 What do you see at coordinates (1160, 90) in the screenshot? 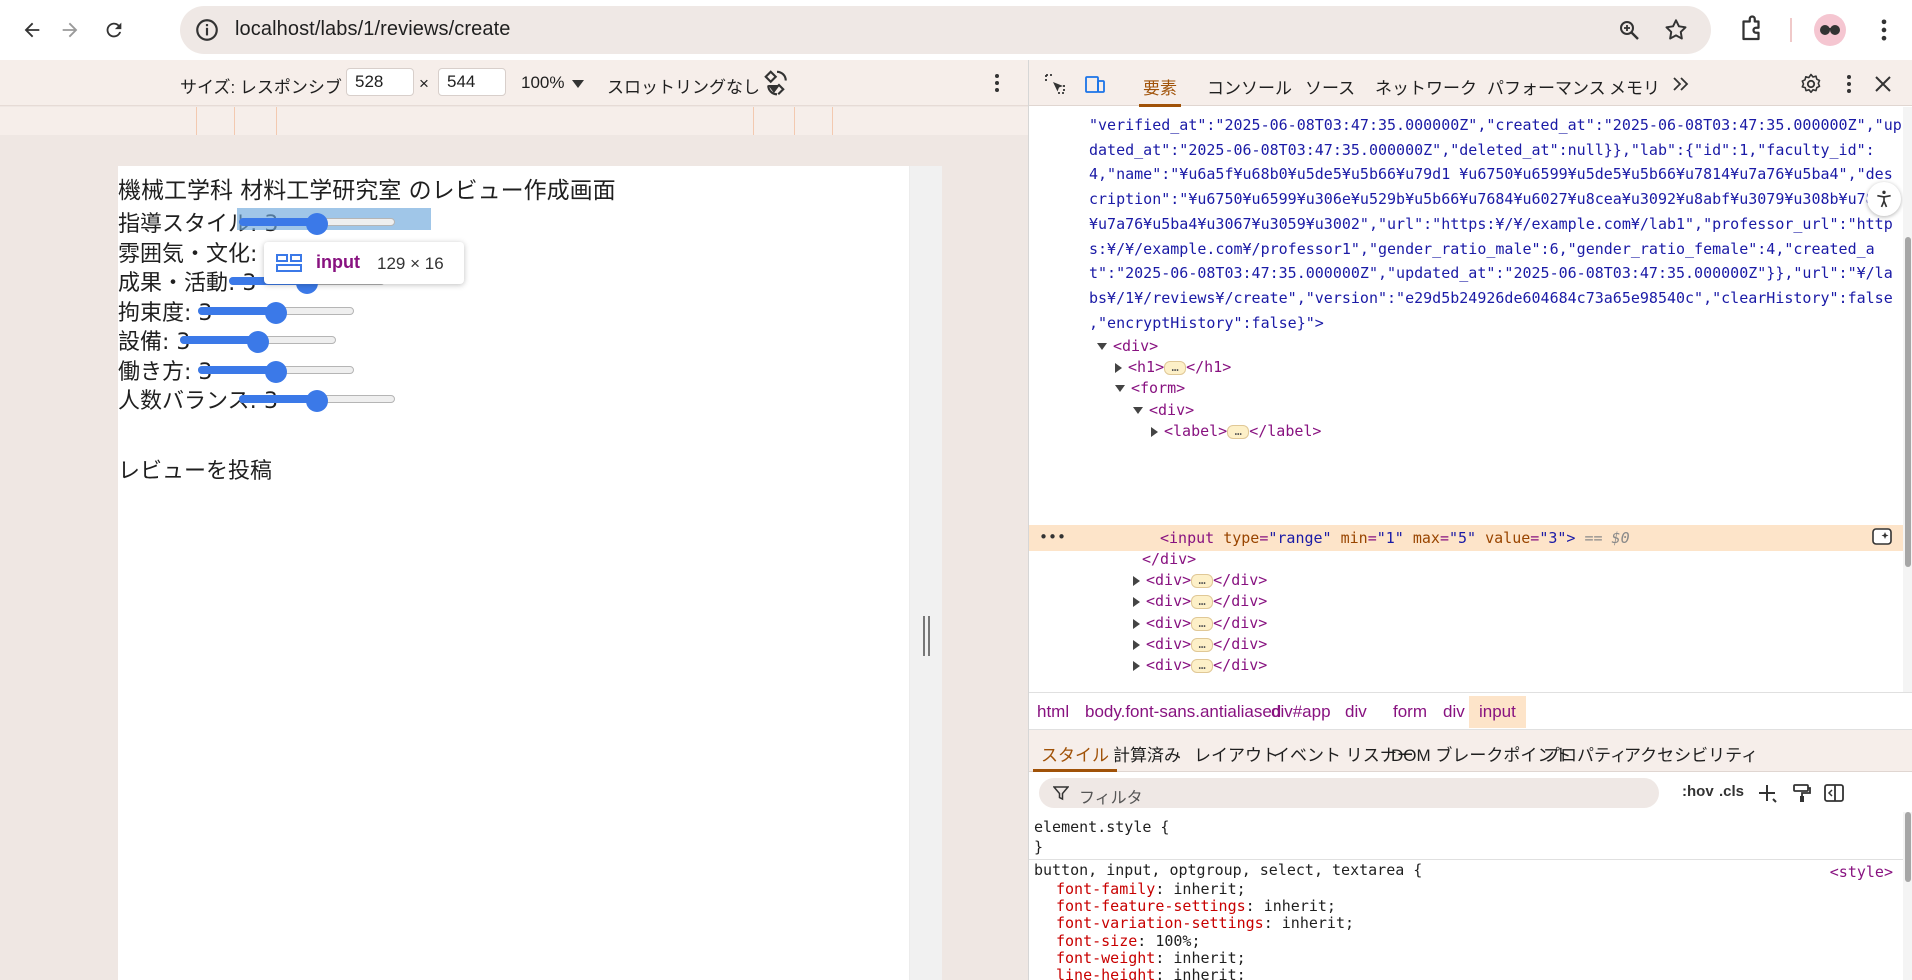
I see `tab-elements: 要素` at bounding box center [1160, 90].